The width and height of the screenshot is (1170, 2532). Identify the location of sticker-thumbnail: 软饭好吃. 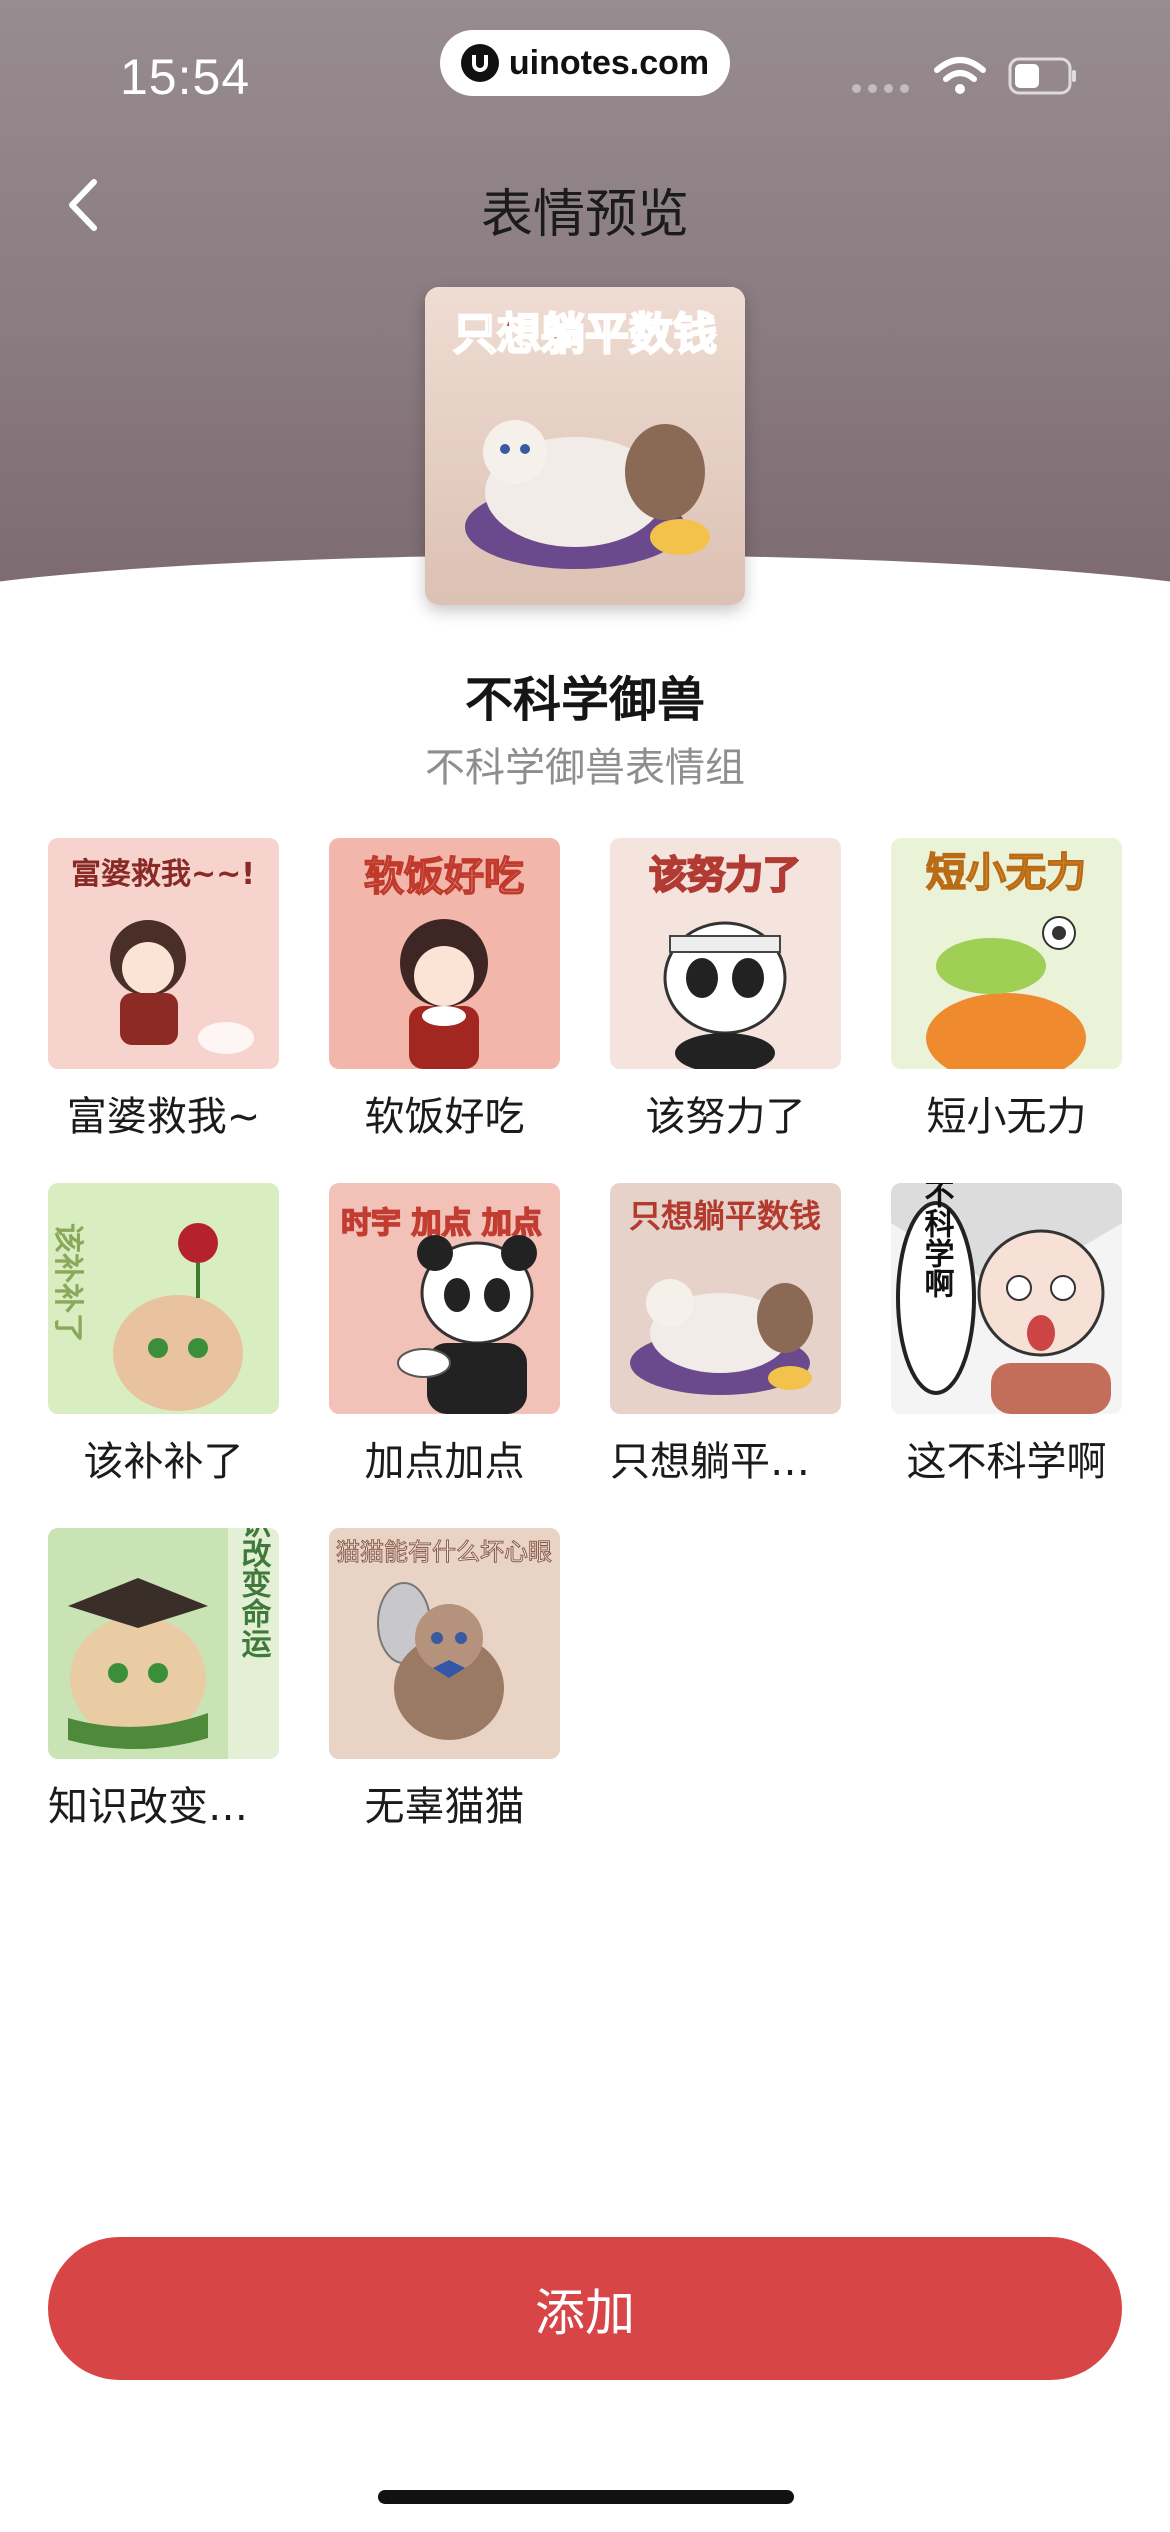
(444, 953).